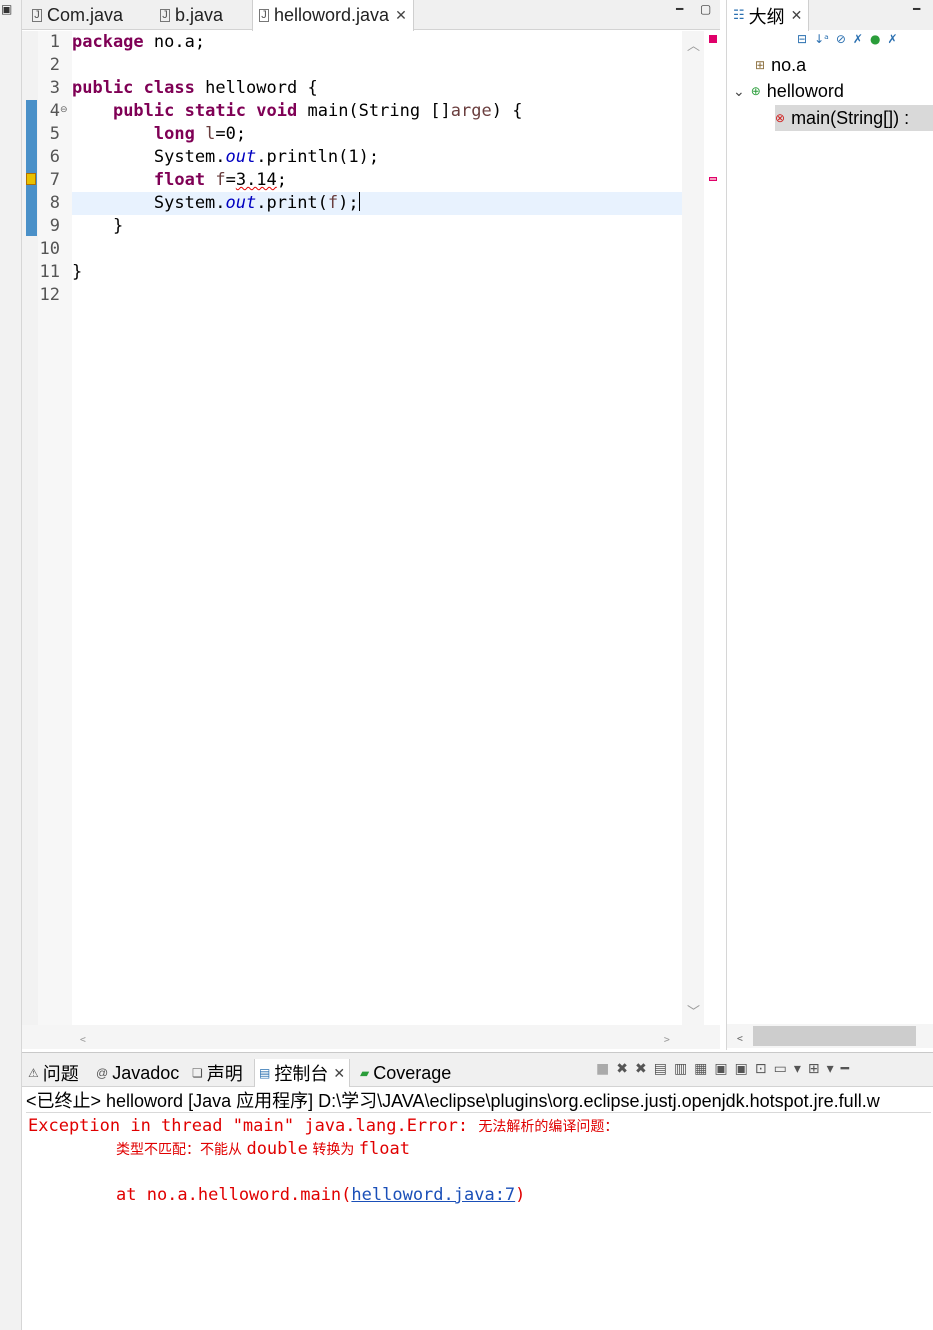  Describe the element at coordinates (739, 91) in the screenshot. I see `chevron-down-icon: ⌄` at that location.